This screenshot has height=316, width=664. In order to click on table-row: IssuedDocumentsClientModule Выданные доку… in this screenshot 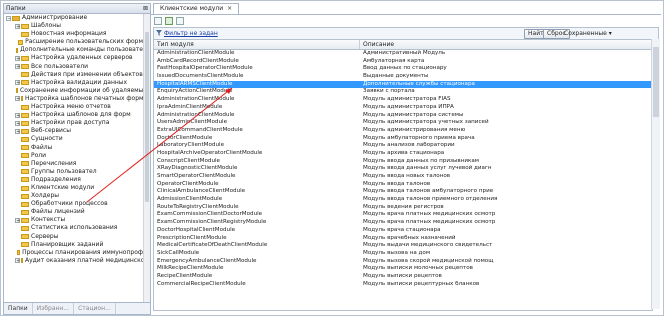, I will do `click(403, 77)`.